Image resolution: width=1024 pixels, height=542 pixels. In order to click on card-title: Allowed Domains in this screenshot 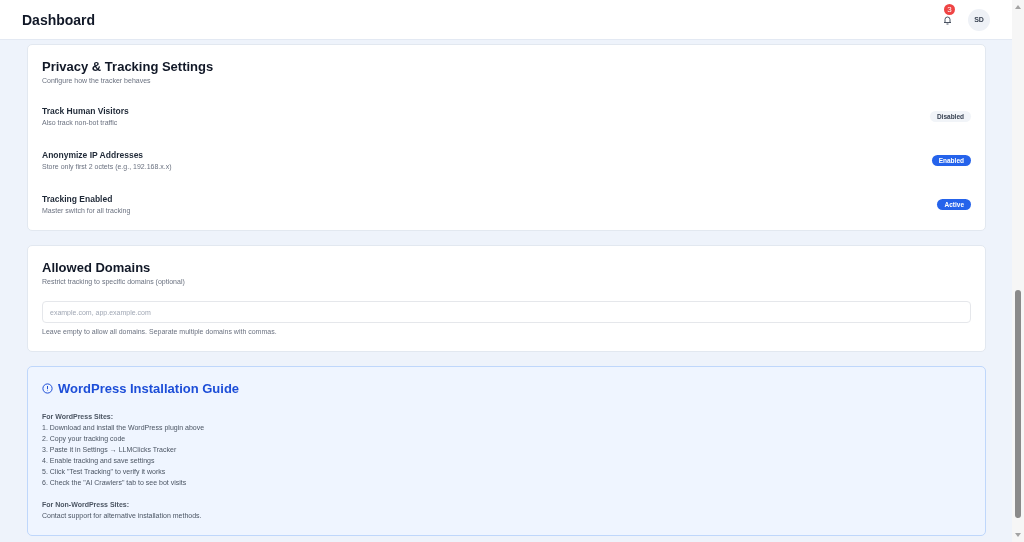, I will do `click(97, 267)`.